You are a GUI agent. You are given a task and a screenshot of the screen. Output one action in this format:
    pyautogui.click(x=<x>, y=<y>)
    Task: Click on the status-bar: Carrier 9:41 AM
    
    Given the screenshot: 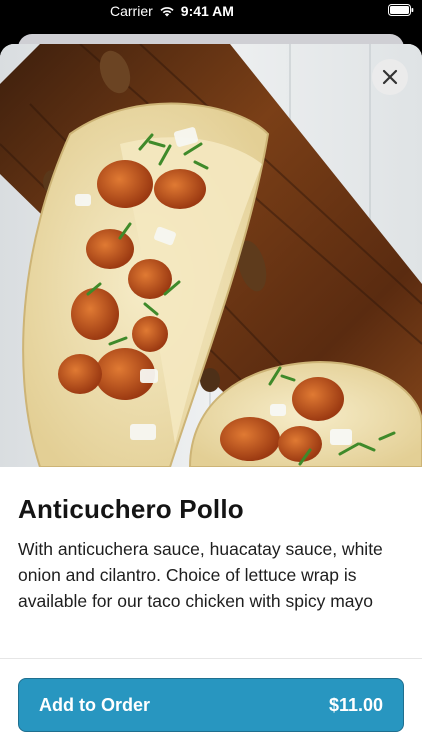 What is the action you would take?
    pyautogui.click(x=211, y=12)
    